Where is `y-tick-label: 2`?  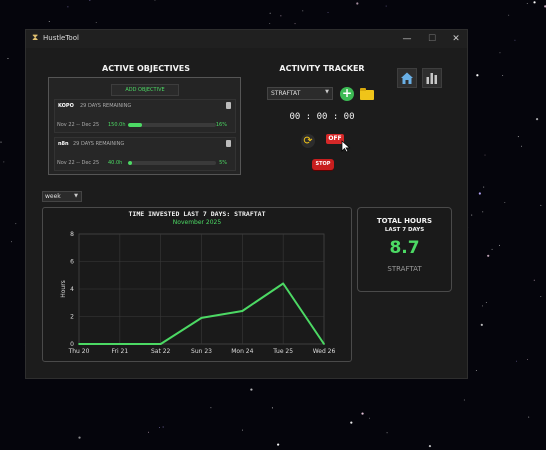 y-tick-label: 2 is located at coordinates (72, 317).